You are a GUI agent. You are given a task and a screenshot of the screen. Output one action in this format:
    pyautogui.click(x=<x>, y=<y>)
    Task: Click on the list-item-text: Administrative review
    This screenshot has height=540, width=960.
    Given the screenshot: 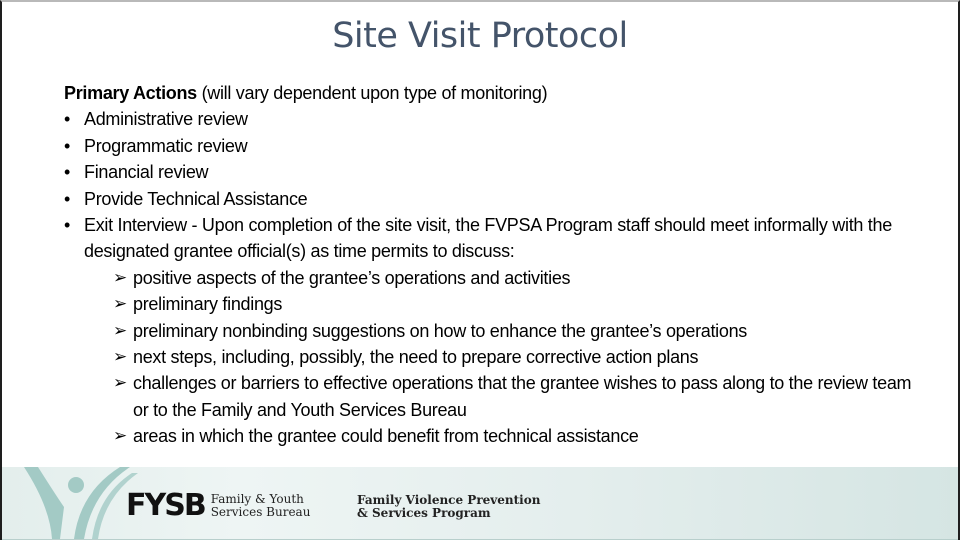 What is the action you would take?
    pyautogui.click(x=166, y=119)
    